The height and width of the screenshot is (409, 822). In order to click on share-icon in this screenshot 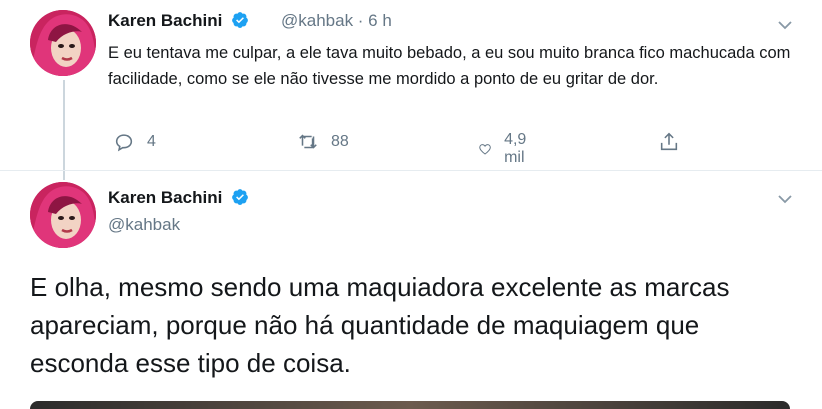, I will do `click(669, 141)`.